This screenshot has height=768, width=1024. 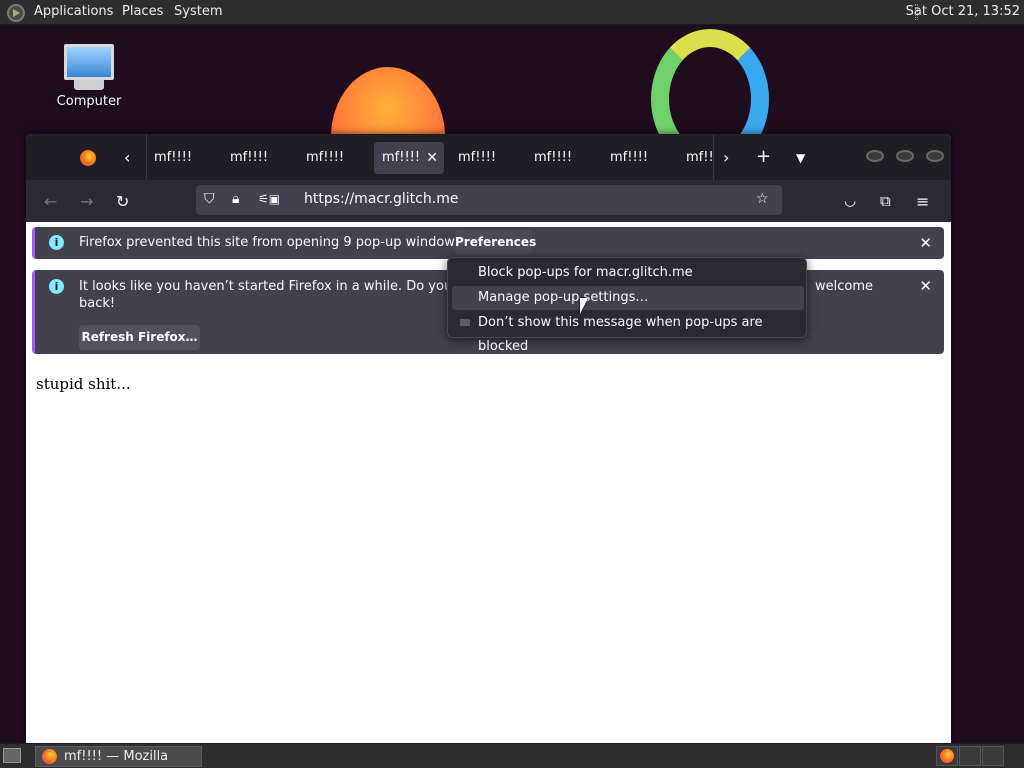 I want to click on tab-title: mf!!!, so click(x=700, y=157).